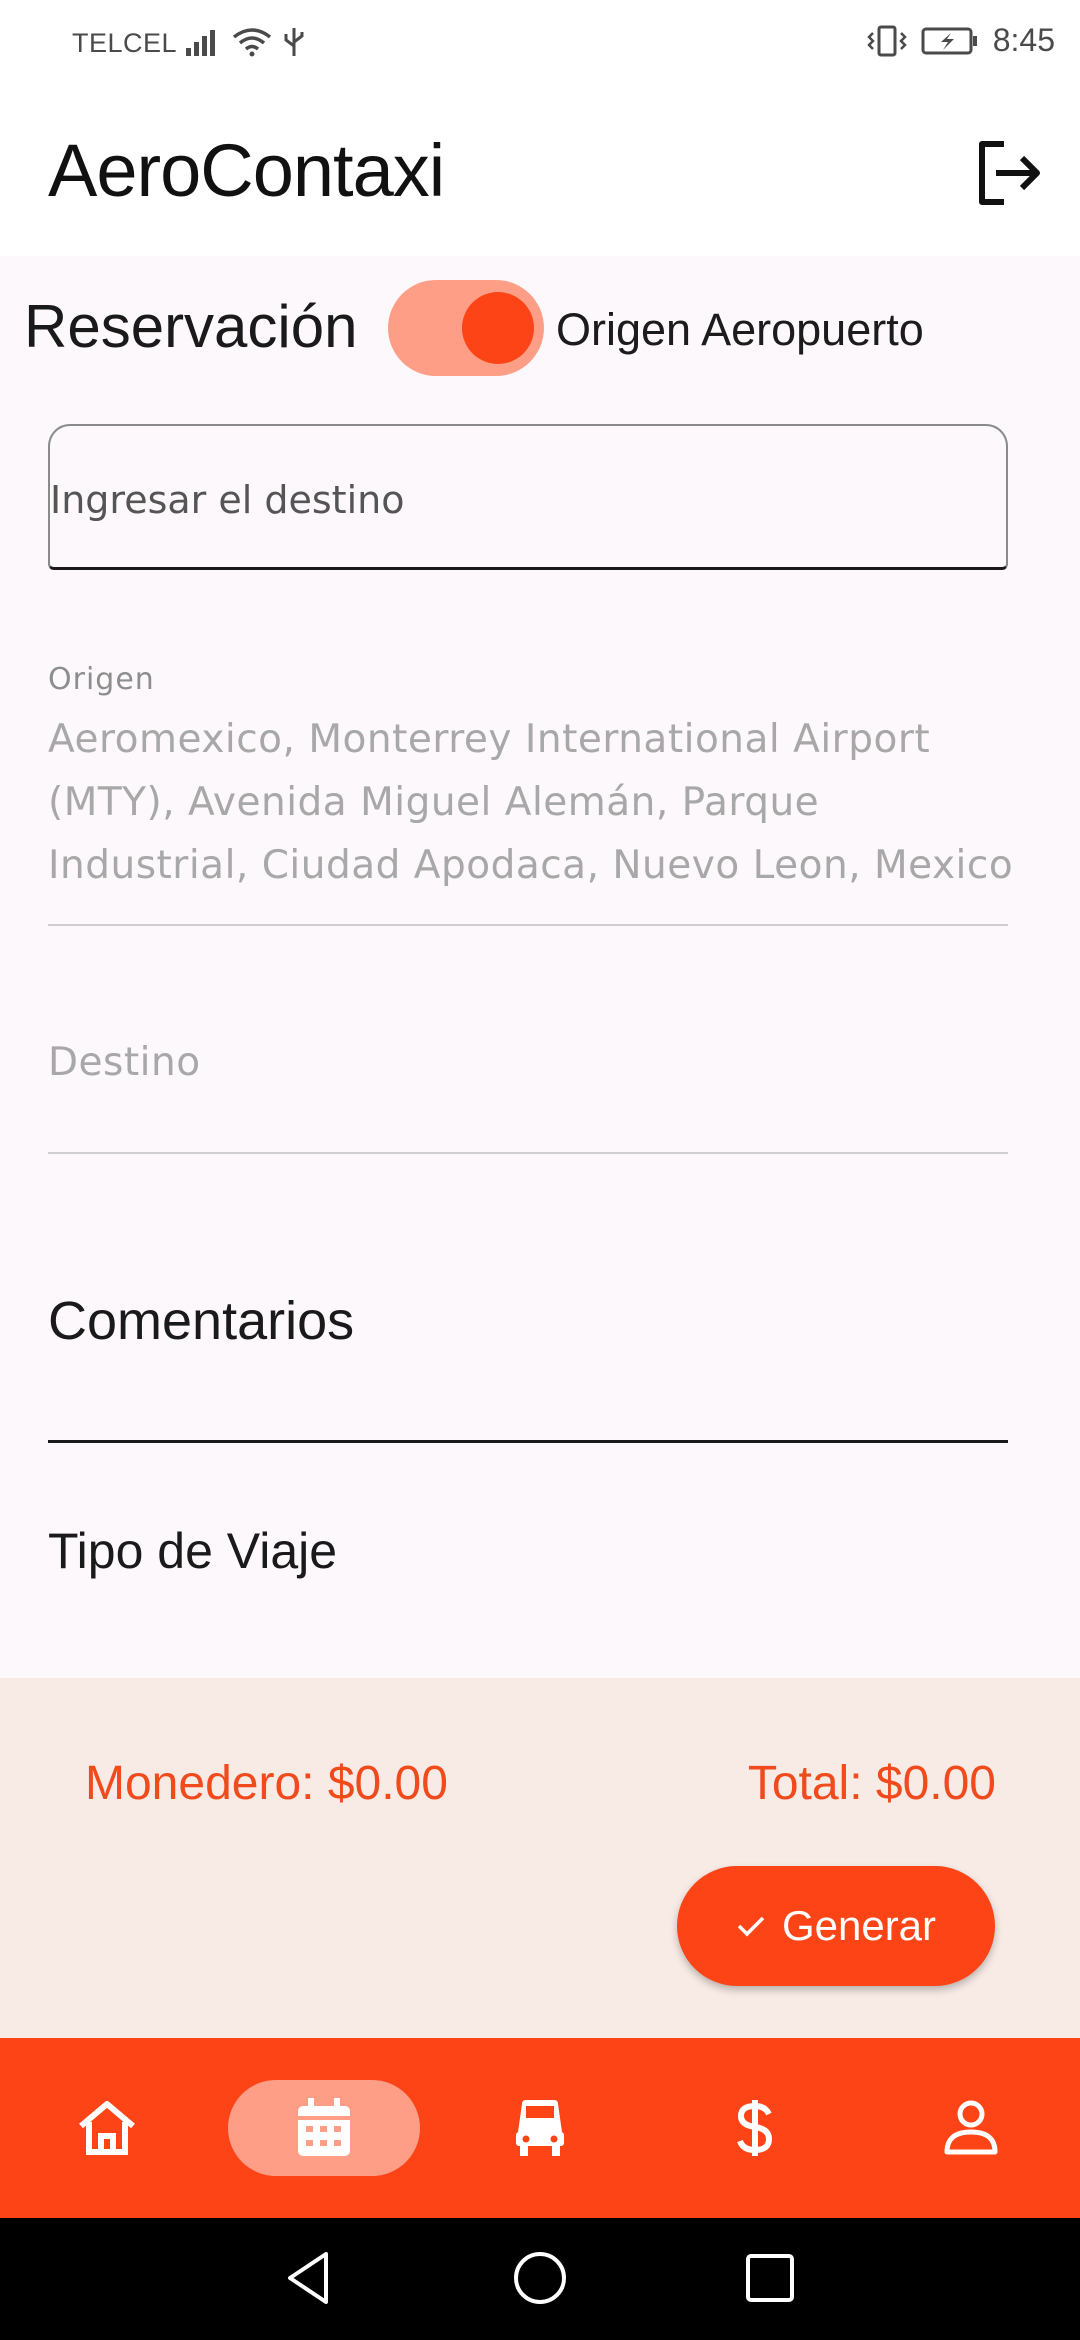  What do you see at coordinates (498, 328) in the screenshot?
I see `toggle-knob` at bounding box center [498, 328].